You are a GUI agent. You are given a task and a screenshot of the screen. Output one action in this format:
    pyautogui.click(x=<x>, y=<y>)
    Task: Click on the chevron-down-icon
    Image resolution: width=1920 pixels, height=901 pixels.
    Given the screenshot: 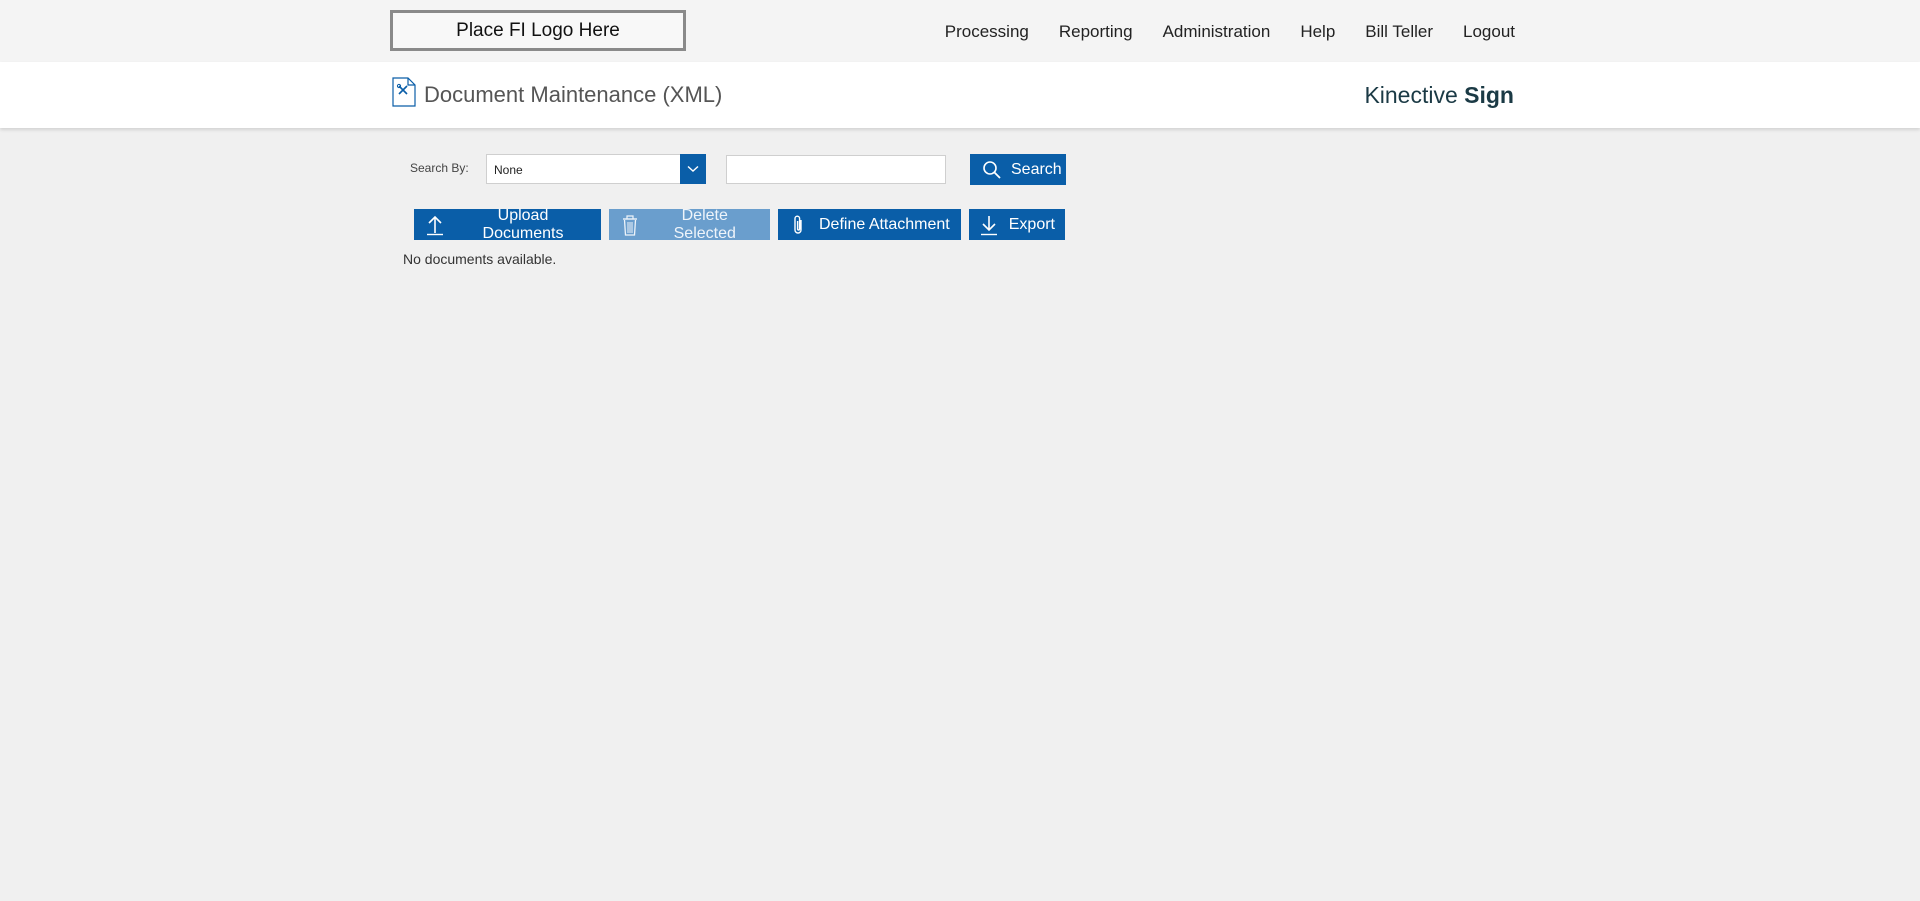 What is the action you would take?
    pyautogui.click(x=693, y=168)
    